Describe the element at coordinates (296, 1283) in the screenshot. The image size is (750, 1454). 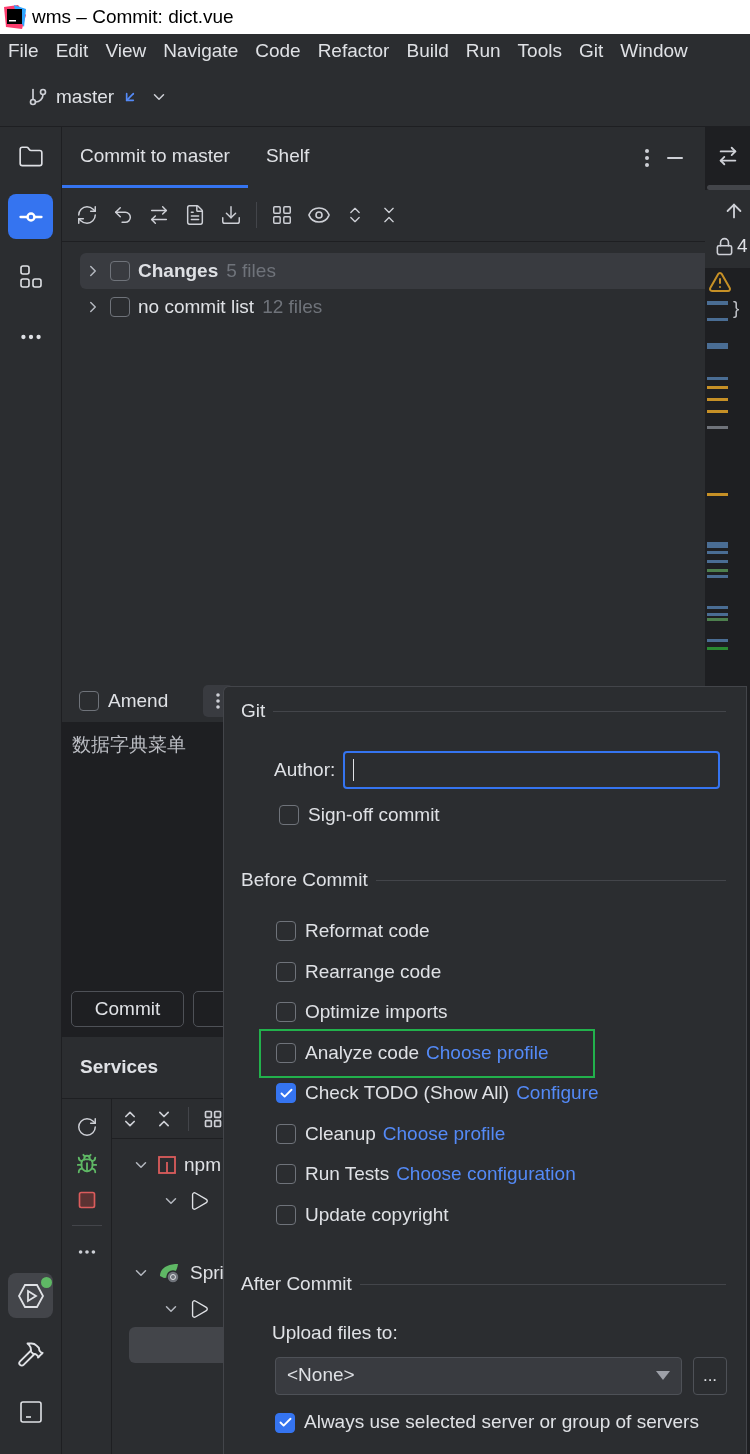
I see `section-title: After Commit` at that location.